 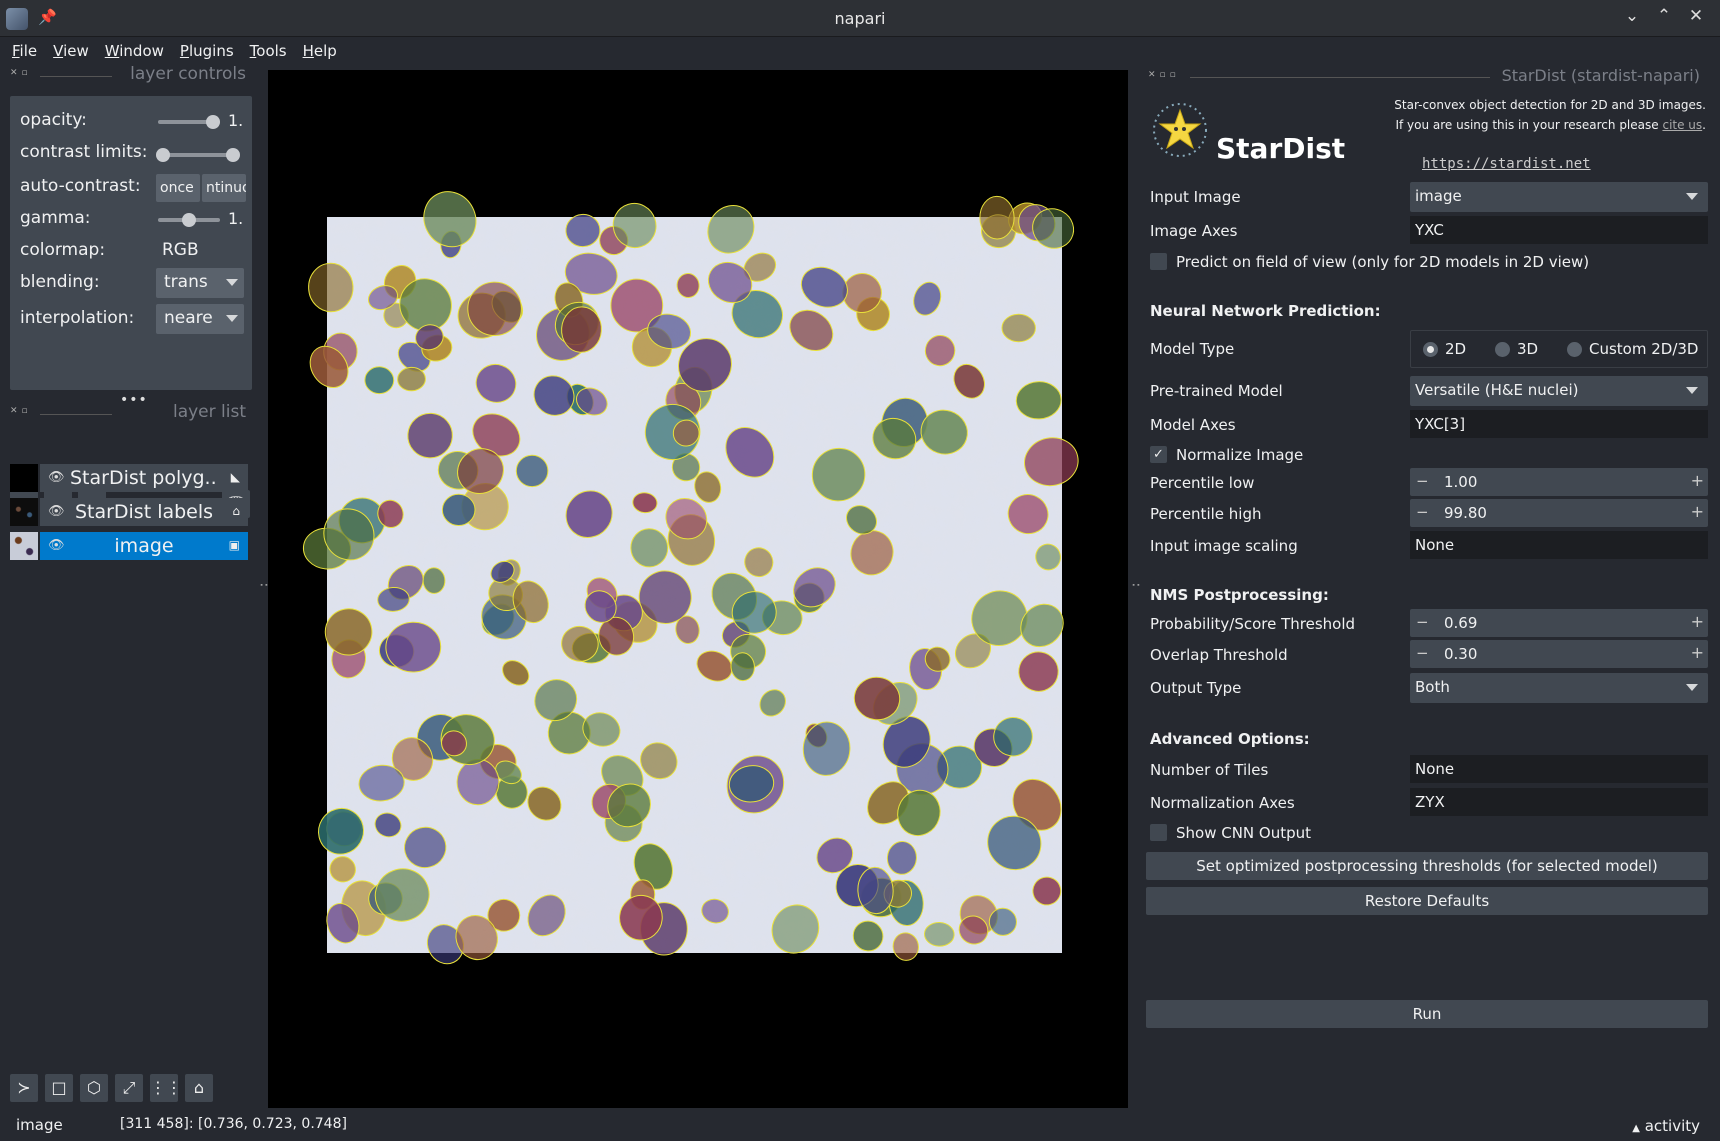 What do you see at coordinates (236, 511) in the screenshot?
I see `labels-layer-type-icon: ⌂` at bounding box center [236, 511].